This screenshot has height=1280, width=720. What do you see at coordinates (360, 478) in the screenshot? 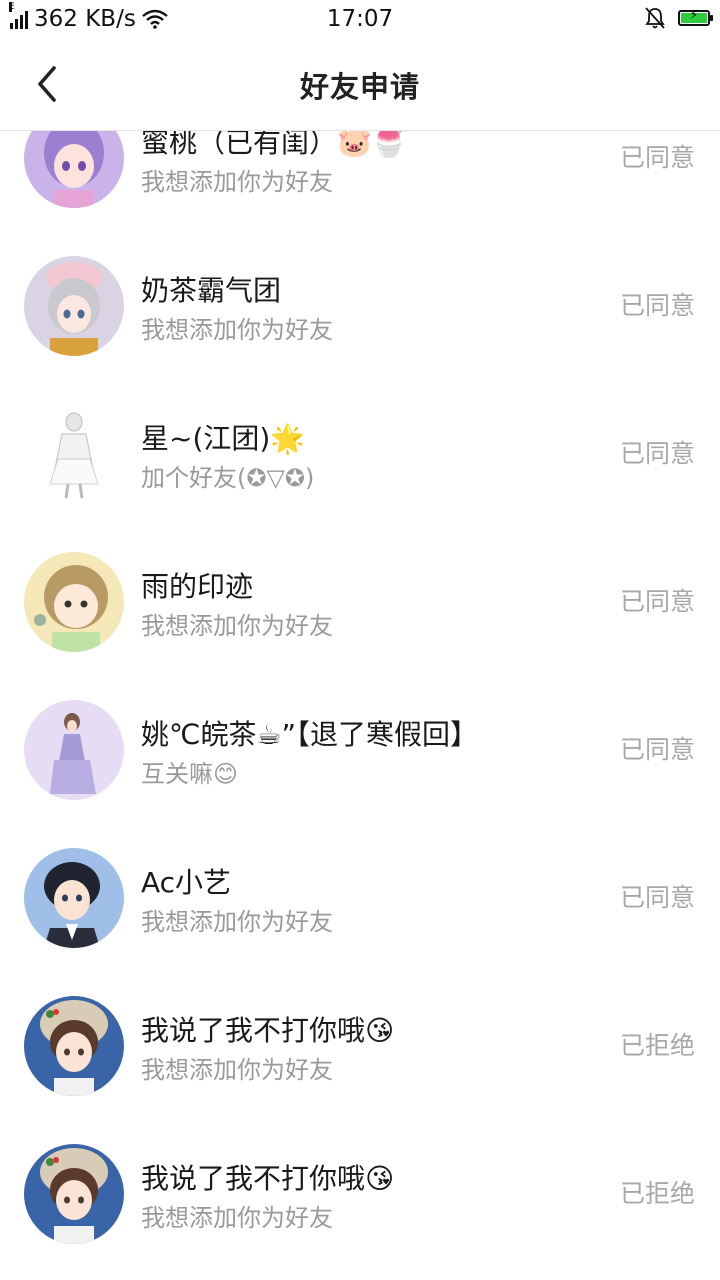
I see `friend-request-row: 星~(江团)🌟 加个好友(✪▽✪) 已同意` at bounding box center [360, 478].